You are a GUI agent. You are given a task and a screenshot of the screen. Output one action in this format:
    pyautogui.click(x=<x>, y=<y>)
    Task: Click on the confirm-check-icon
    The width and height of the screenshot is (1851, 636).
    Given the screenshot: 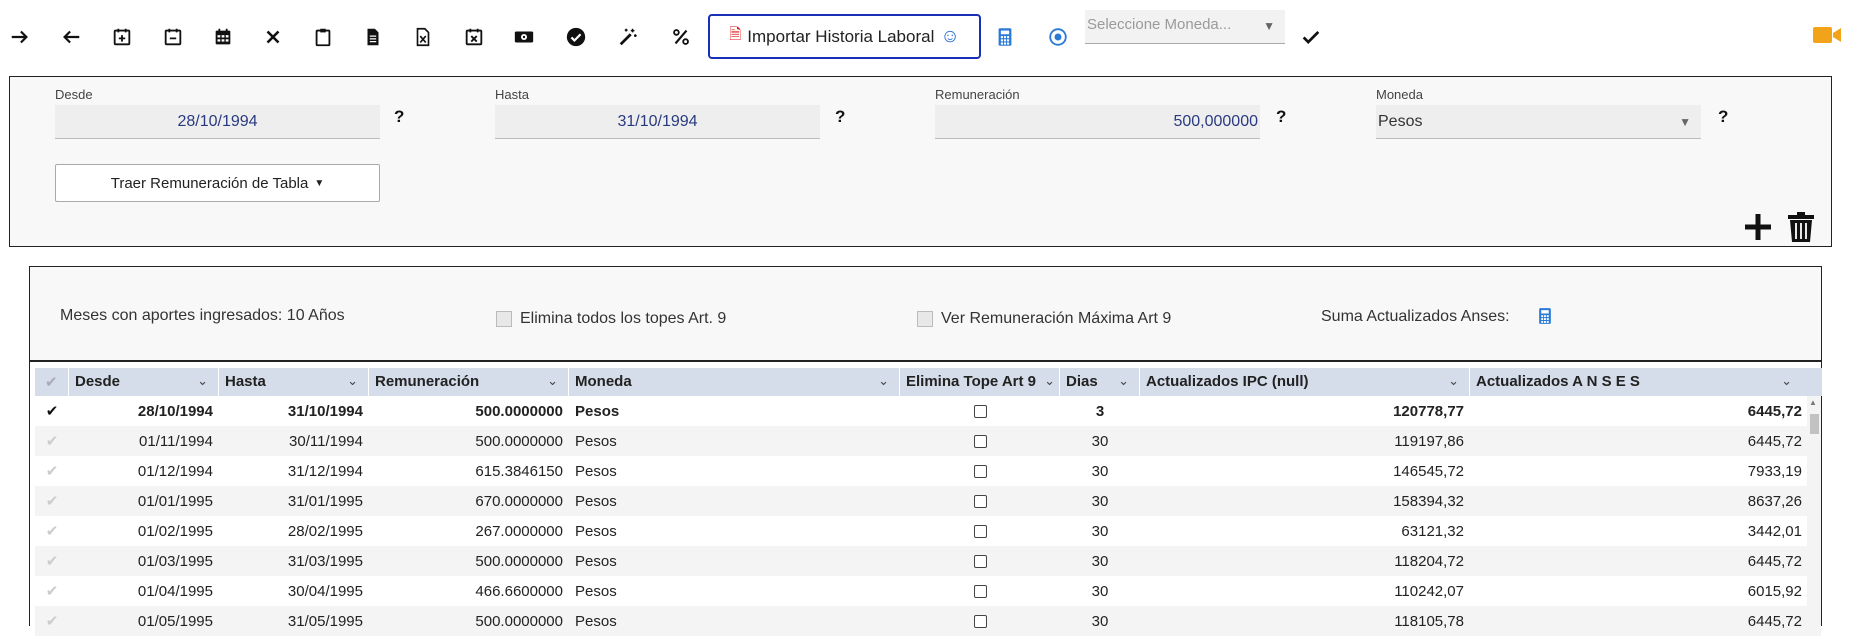 What is the action you would take?
    pyautogui.click(x=1311, y=37)
    